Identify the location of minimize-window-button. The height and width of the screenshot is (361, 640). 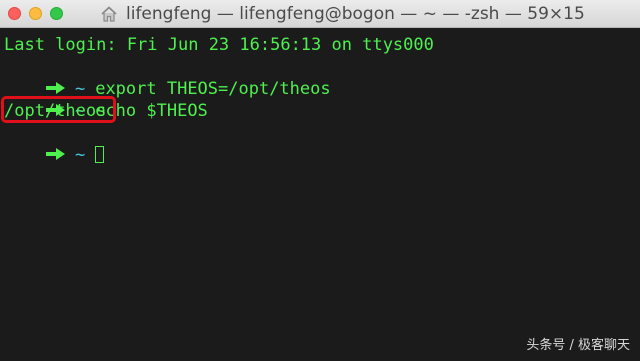
(35, 13).